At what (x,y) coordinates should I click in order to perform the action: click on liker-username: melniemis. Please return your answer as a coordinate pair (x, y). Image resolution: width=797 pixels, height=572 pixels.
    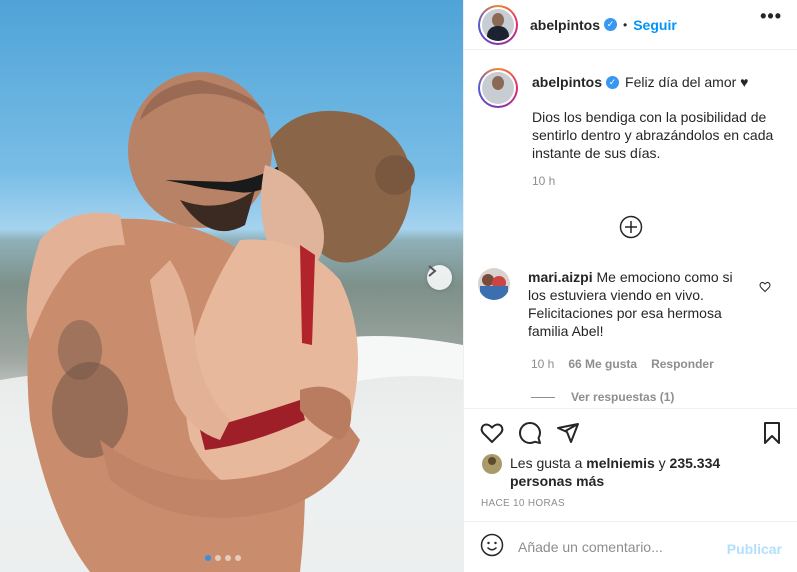
    Looking at the image, I should click on (620, 463).